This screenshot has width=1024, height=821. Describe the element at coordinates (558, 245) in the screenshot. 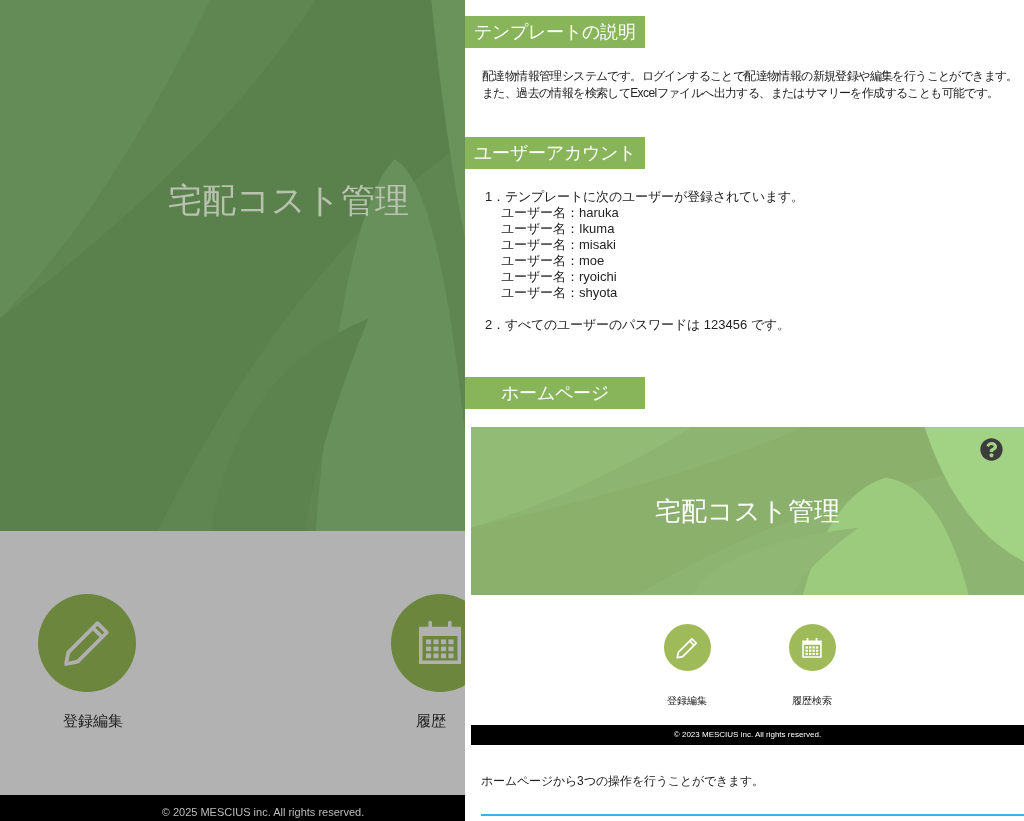

I see `user-name: ユーザー名：misaki` at that location.